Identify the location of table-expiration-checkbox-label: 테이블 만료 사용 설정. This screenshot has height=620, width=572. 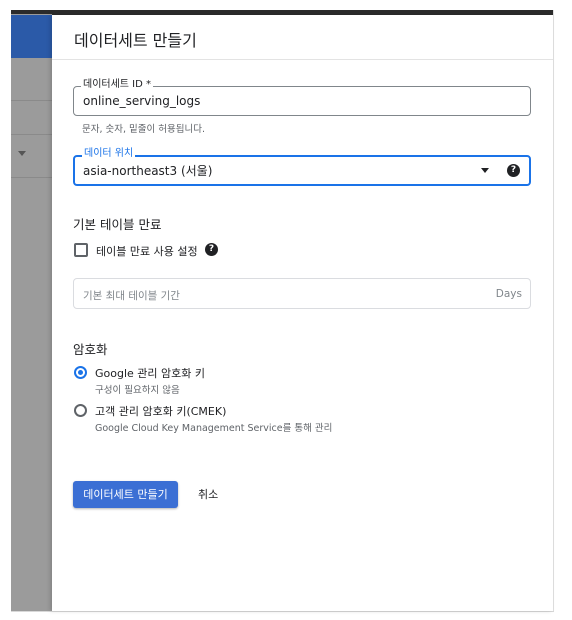
(147, 251).